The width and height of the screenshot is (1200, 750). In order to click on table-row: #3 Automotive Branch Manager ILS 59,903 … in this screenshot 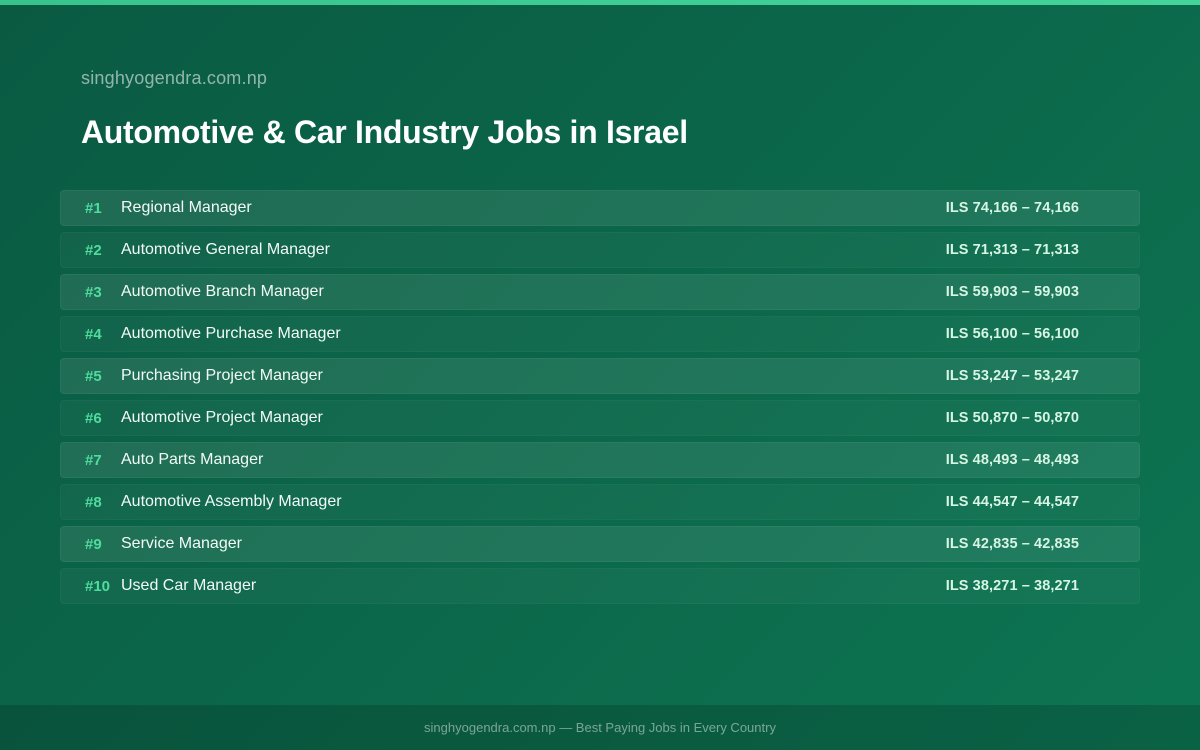, I will do `click(600, 292)`.